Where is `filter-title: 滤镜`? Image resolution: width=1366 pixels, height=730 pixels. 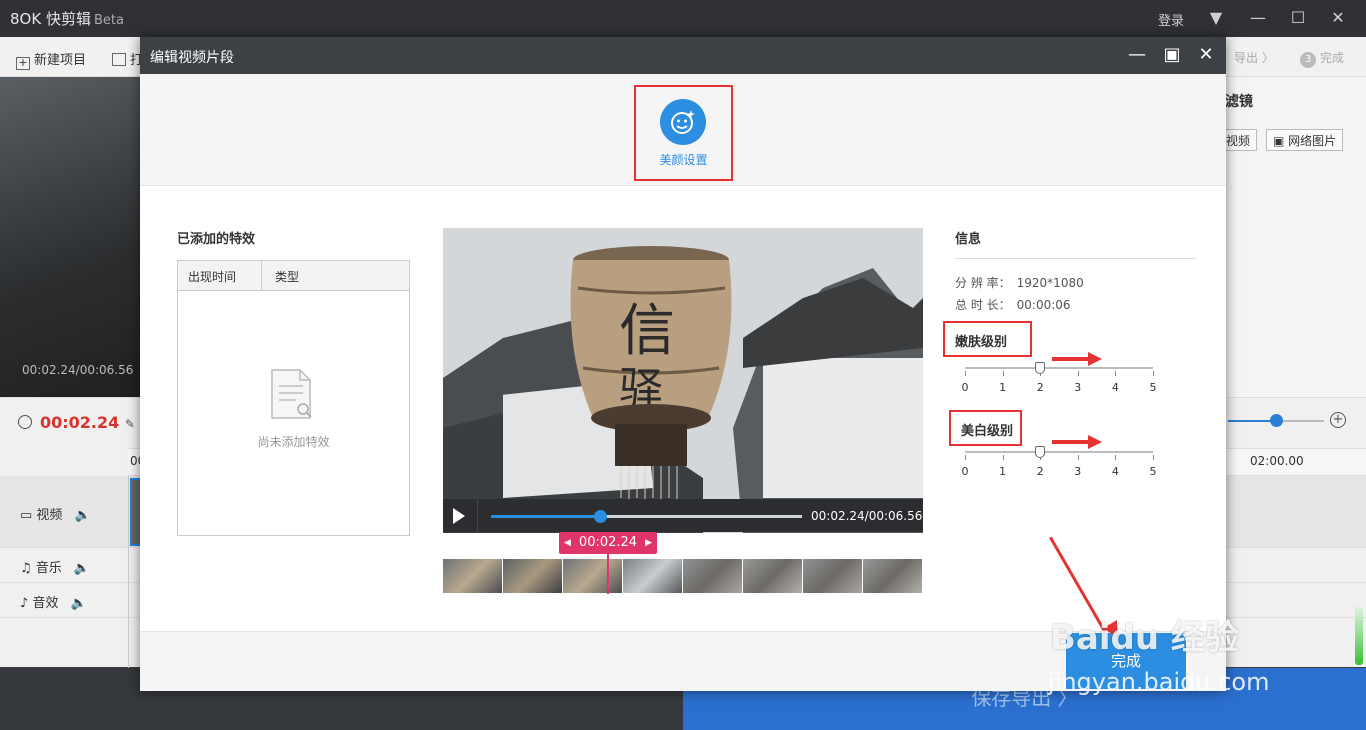
filter-title: 滤镜 is located at coordinates (1239, 102).